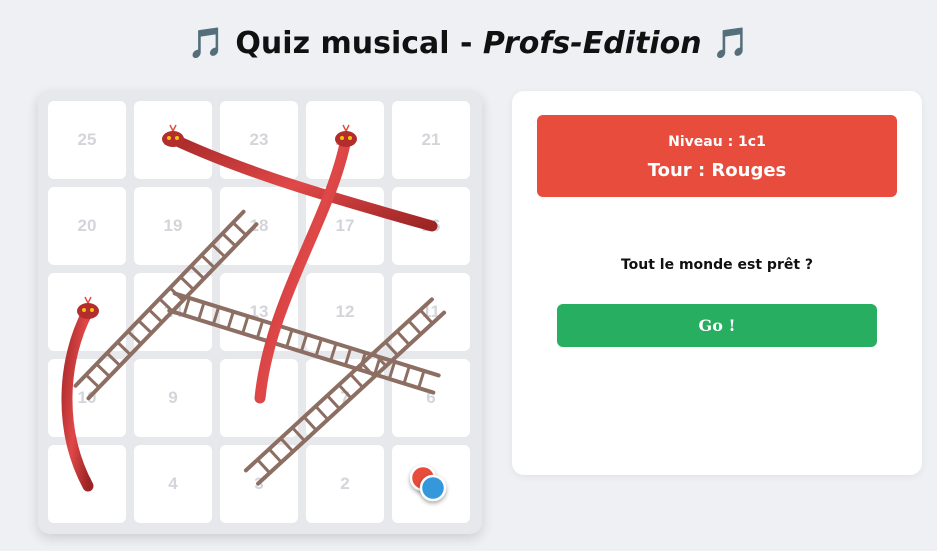 The image size is (937, 551). Describe the element at coordinates (345, 484) in the screenshot. I see `board-cell-2: 2` at that location.